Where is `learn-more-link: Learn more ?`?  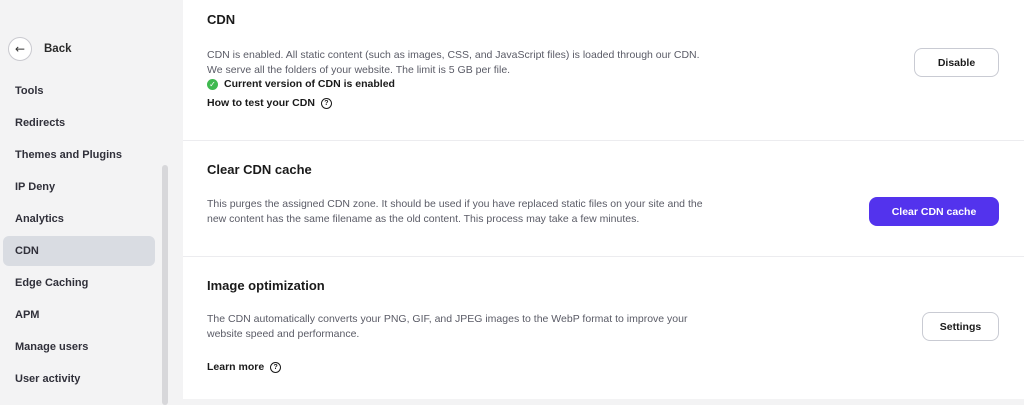 learn-more-link: Learn more ? is located at coordinates (244, 367).